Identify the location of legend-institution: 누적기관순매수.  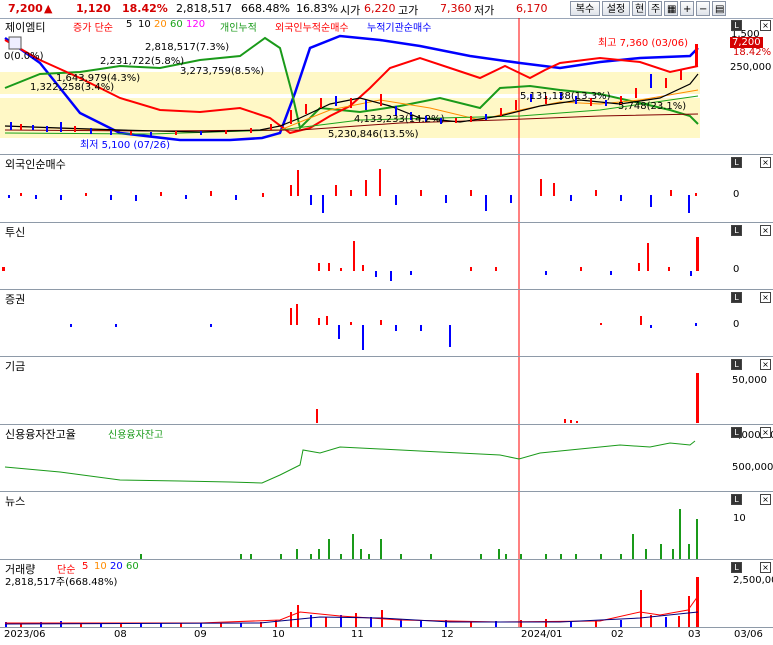
(399, 28).